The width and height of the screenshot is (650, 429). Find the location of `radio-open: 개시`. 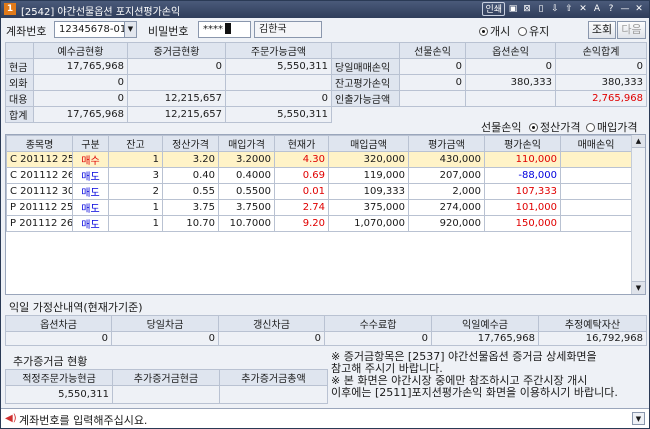

radio-open: 개시 is located at coordinates (494, 31).